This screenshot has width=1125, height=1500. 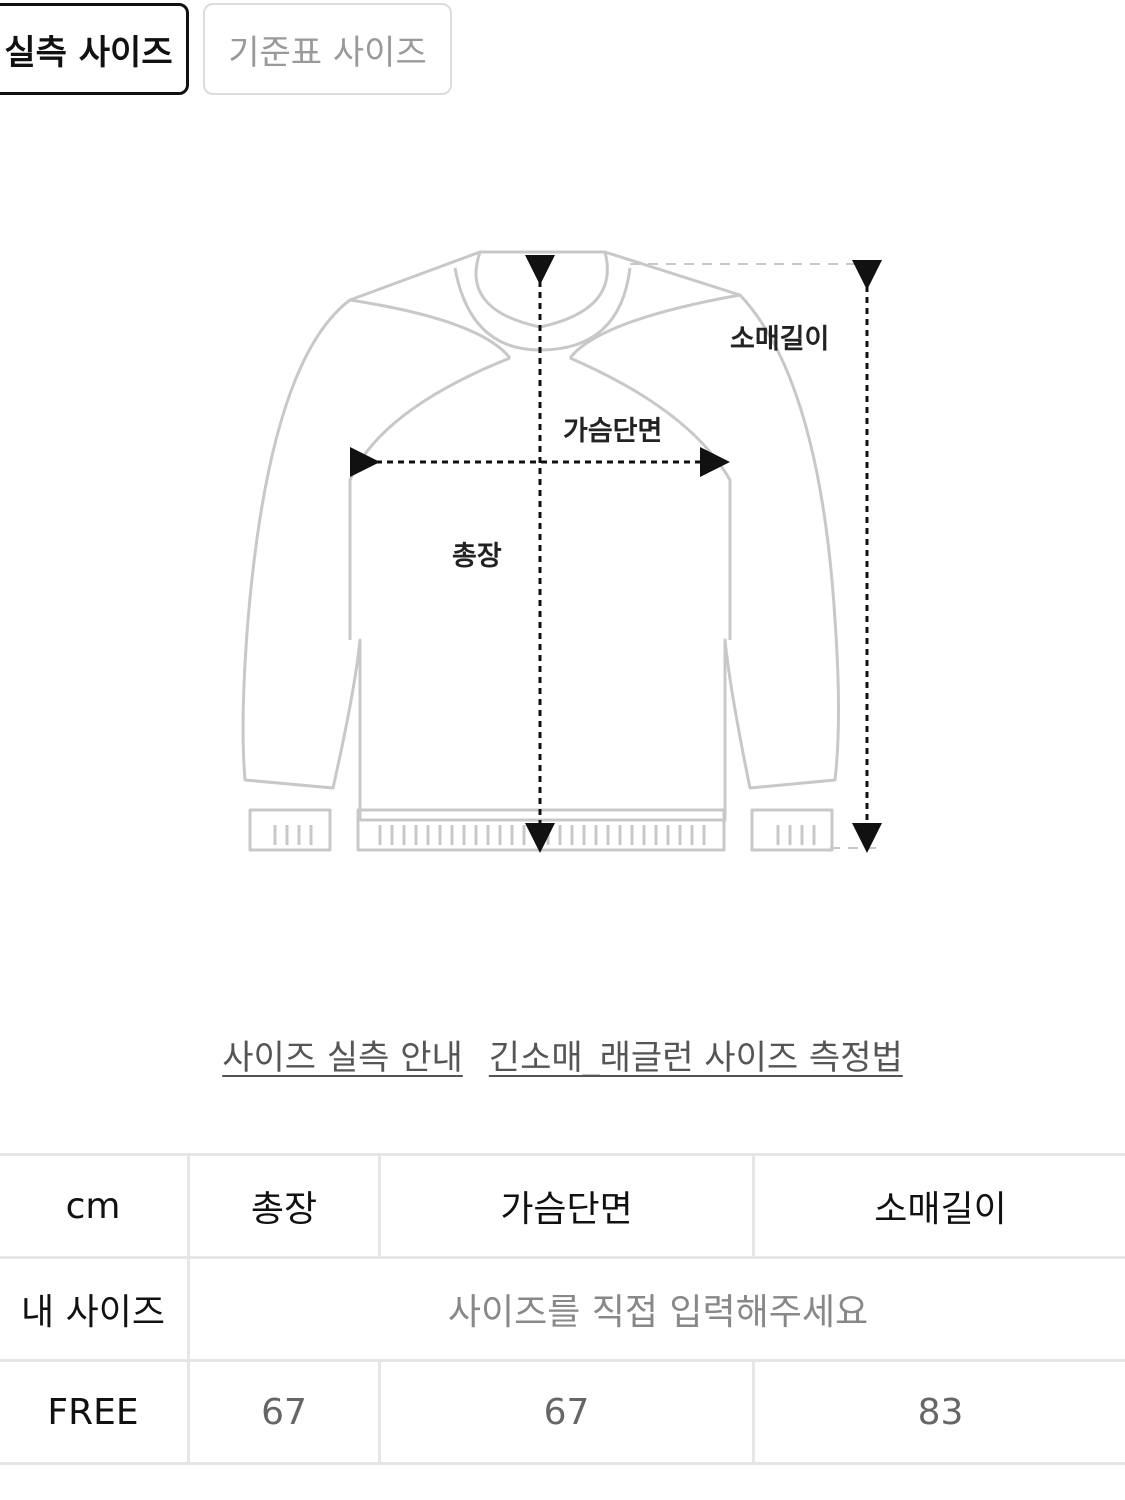 I want to click on table-row: FREE 67 67 83, so click(x=562, y=1412).